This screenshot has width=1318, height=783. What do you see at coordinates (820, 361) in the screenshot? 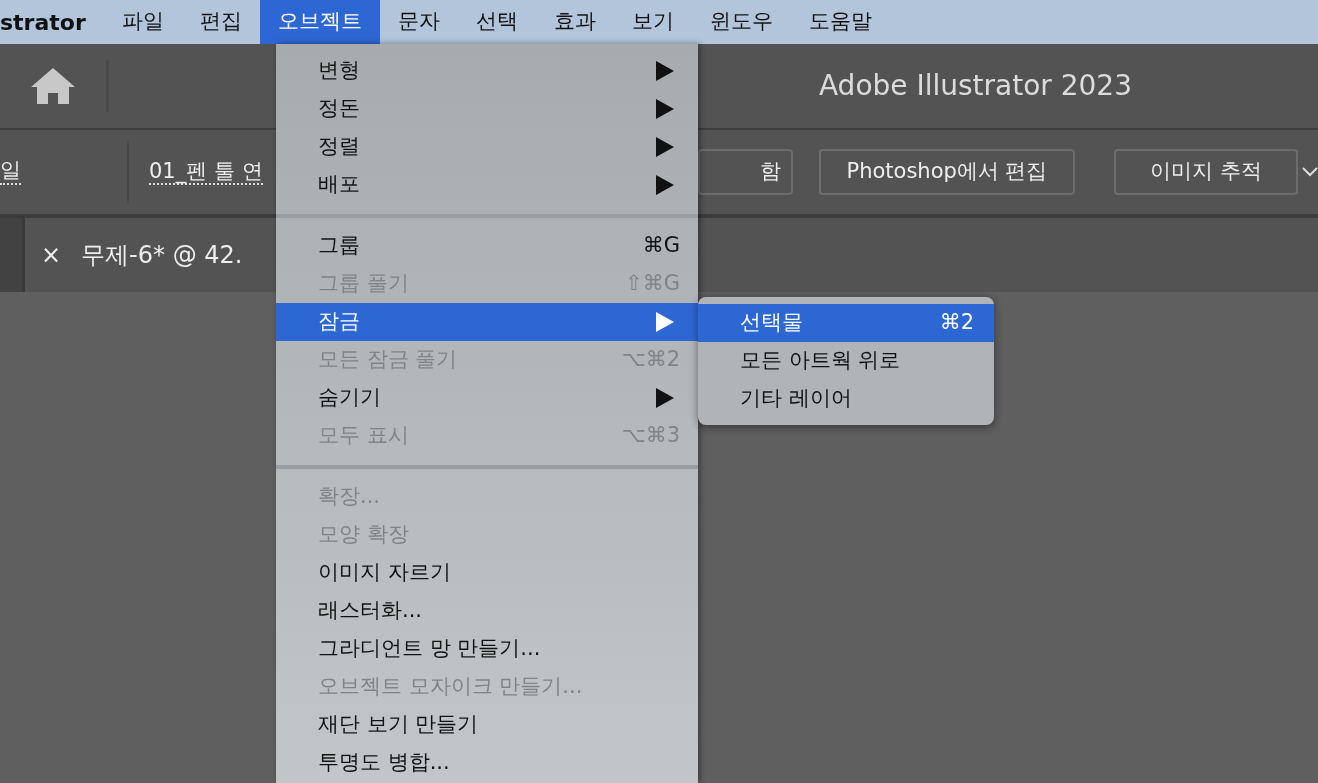
I see `menu-entry-label: 모든 아트웍 위로` at bounding box center [820, 361].